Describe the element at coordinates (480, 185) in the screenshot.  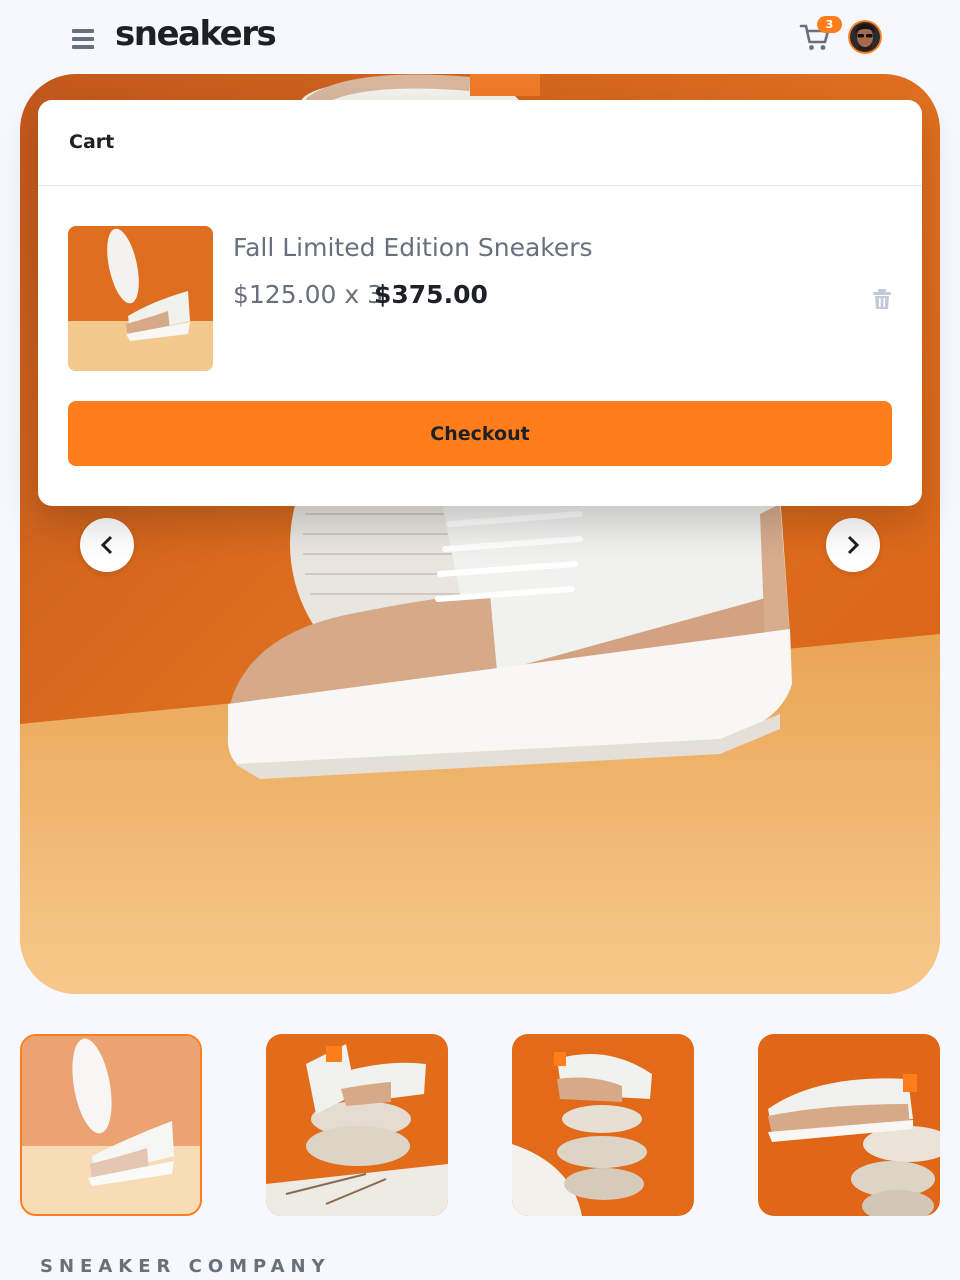
I see `cart-divider` at that location.